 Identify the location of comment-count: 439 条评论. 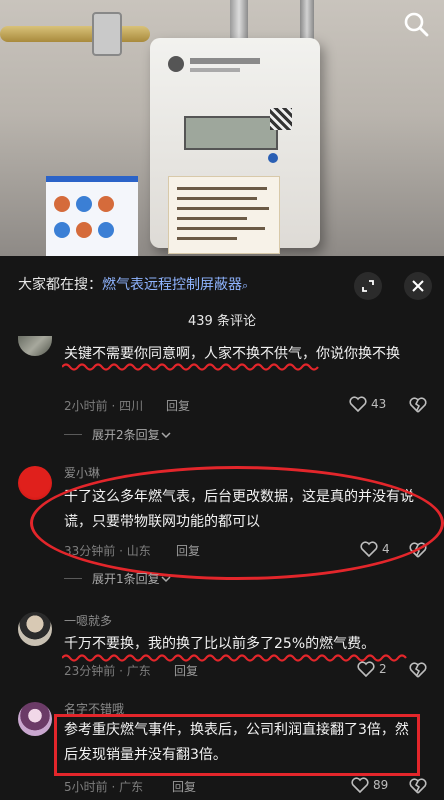
(222, 321).